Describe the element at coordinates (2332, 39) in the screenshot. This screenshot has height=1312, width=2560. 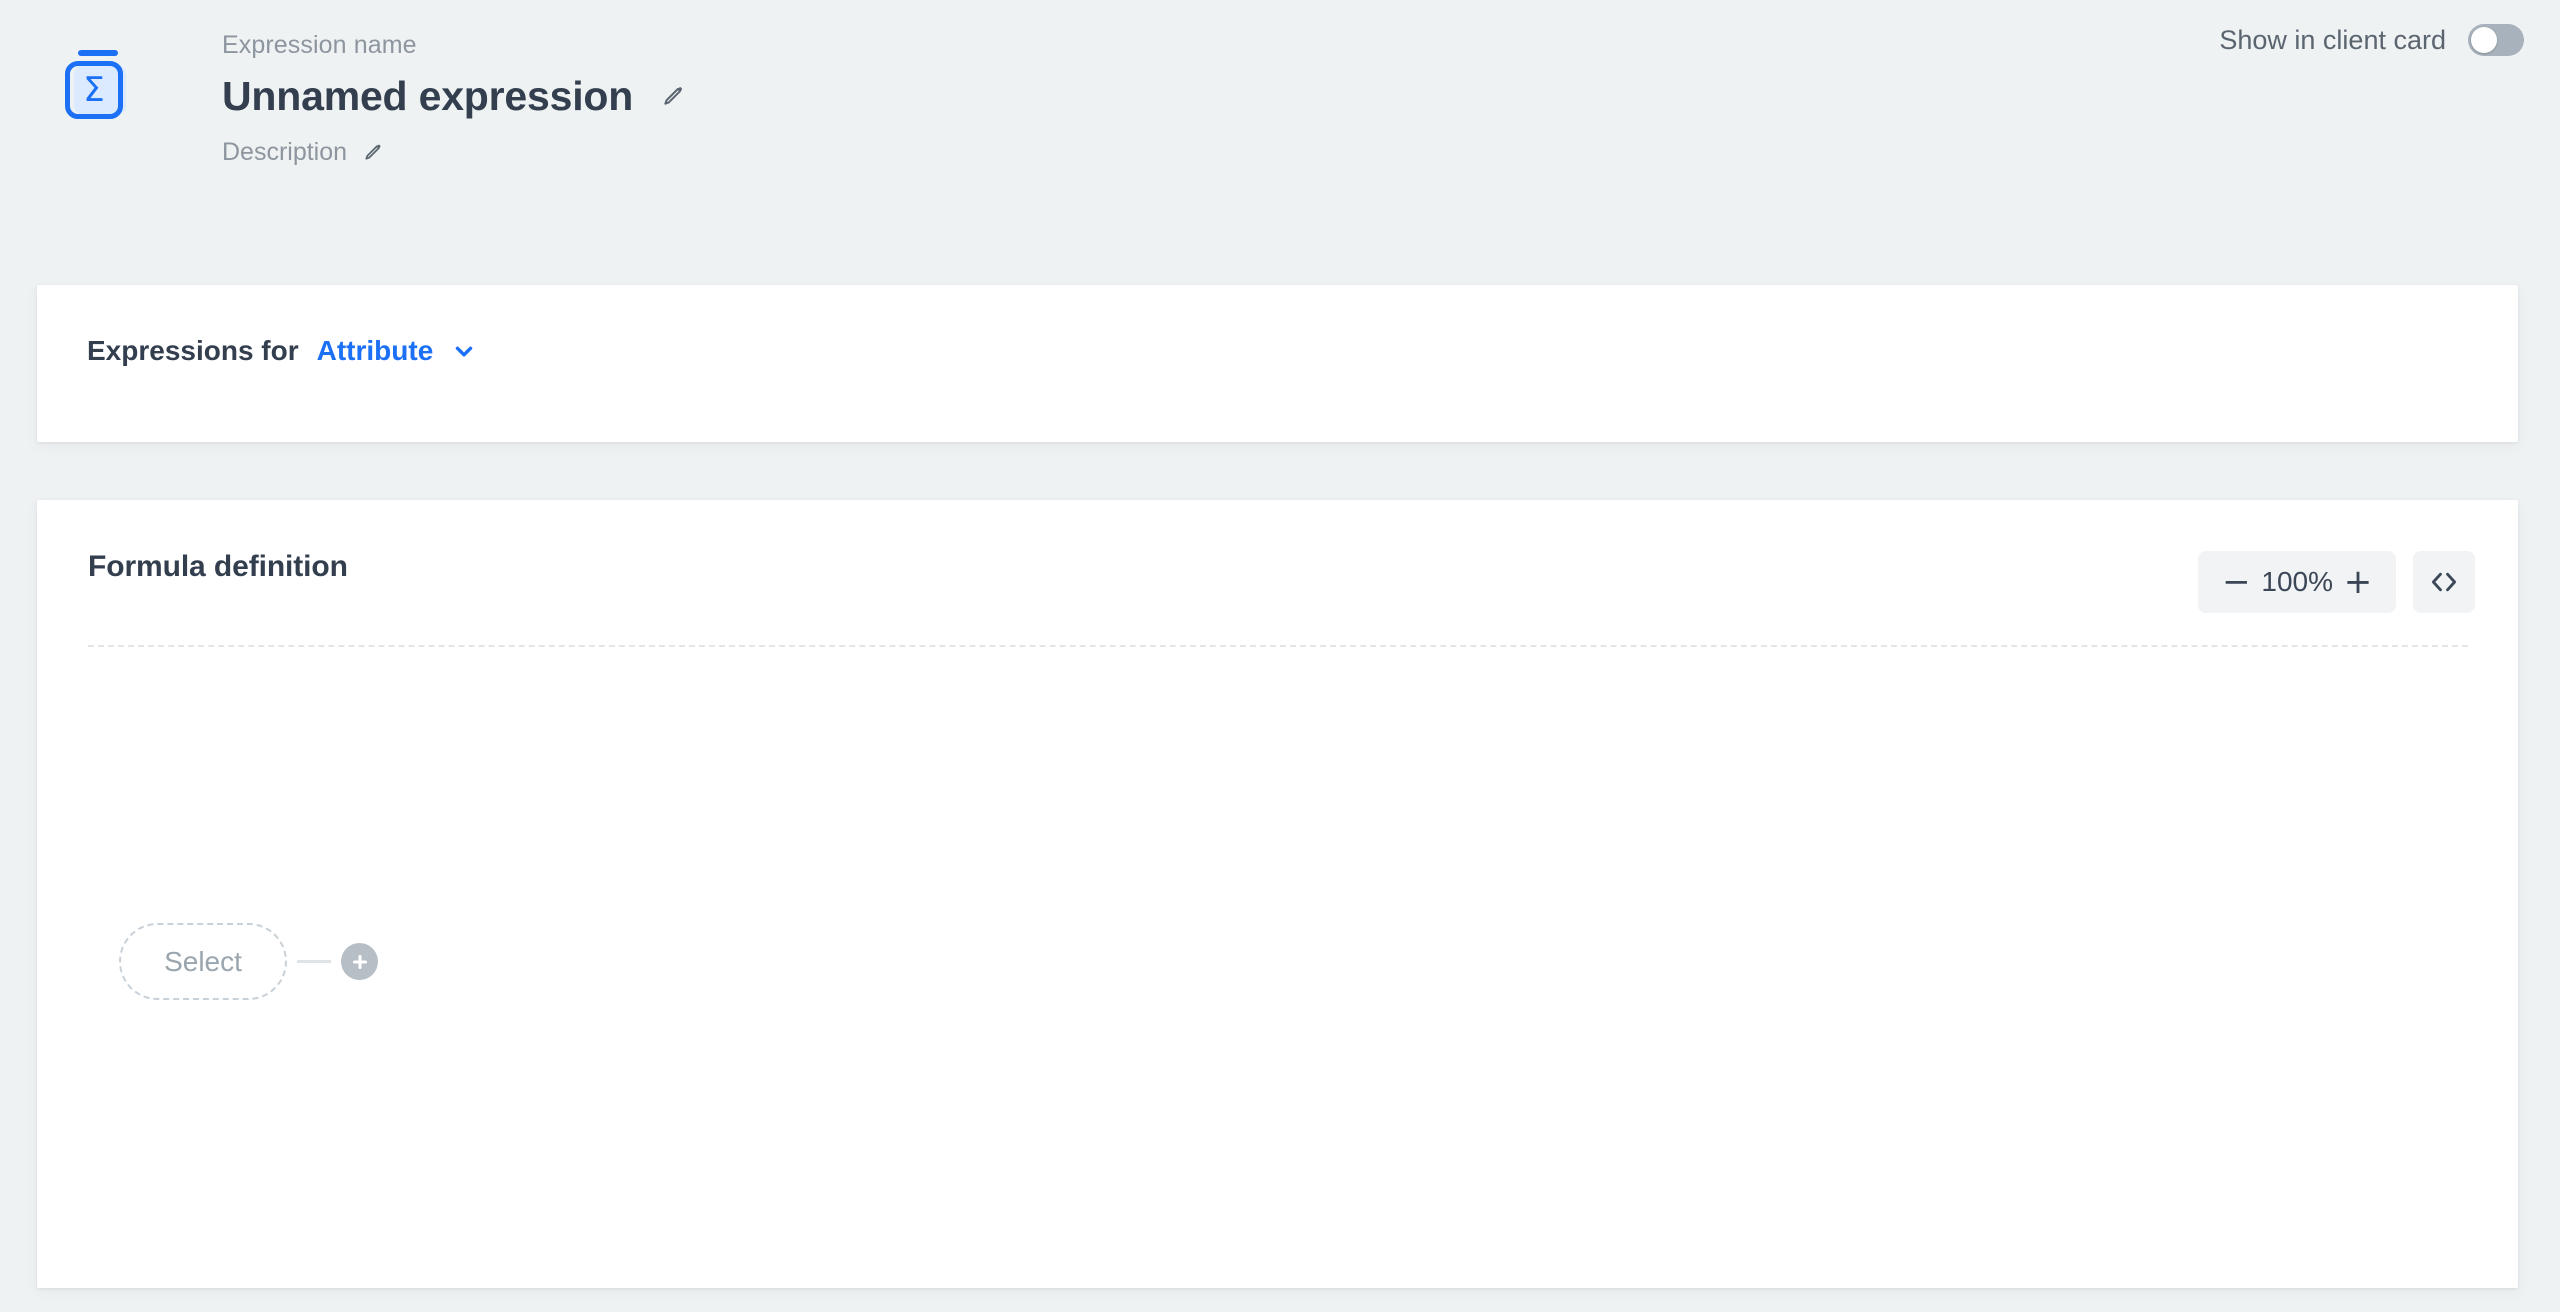
I see `show-in-client-card-label: Show in client card` at that location.